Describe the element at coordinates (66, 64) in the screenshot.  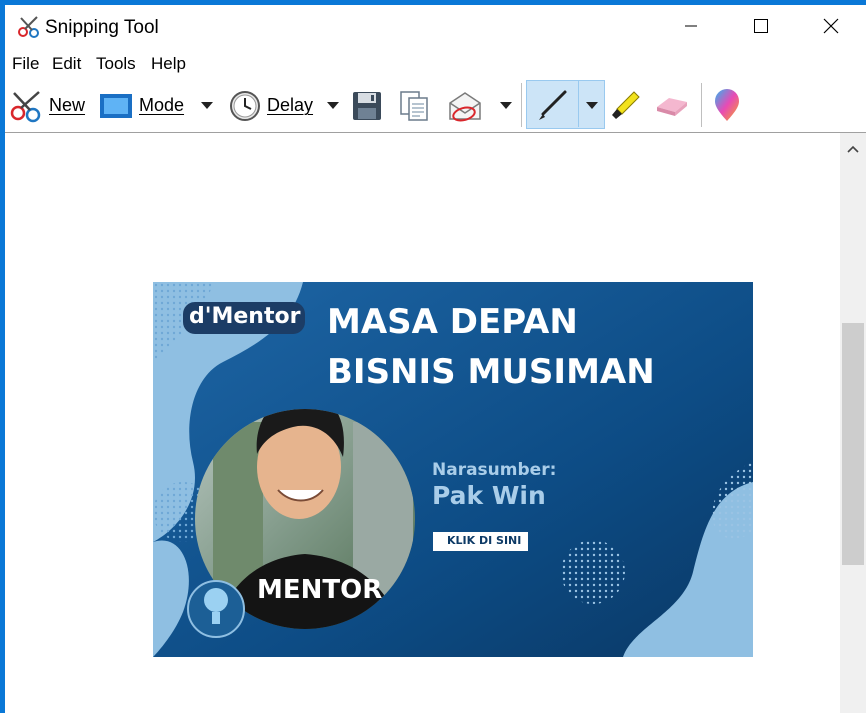
I see `menu-edit: Edit` at that location.